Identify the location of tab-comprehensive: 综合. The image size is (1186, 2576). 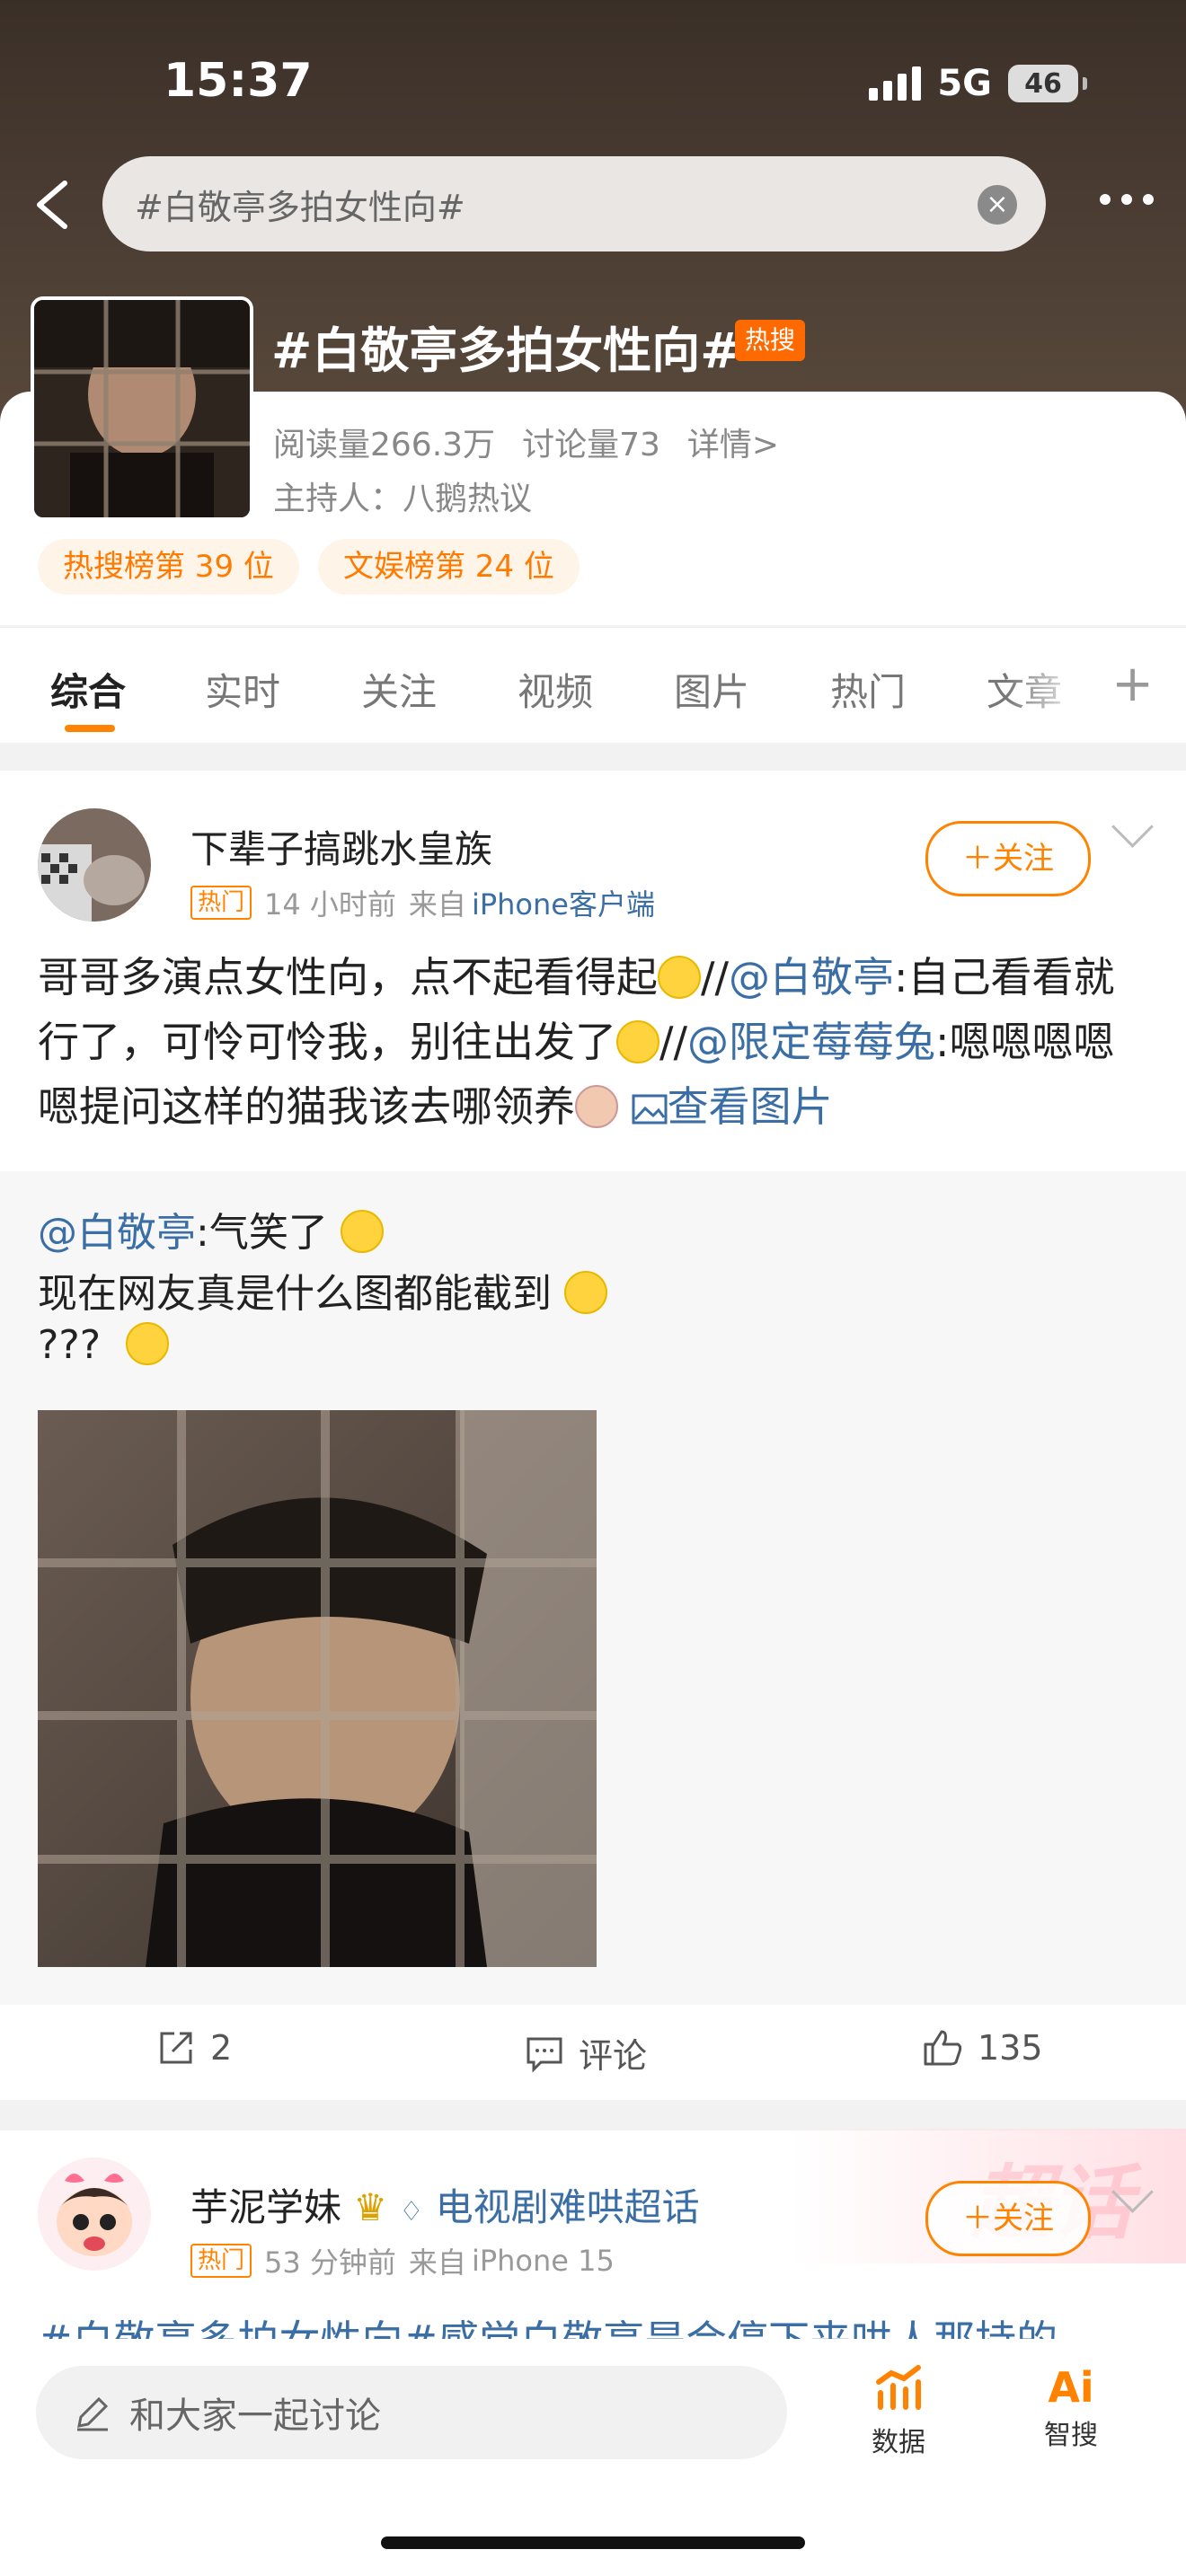
(88, 689).